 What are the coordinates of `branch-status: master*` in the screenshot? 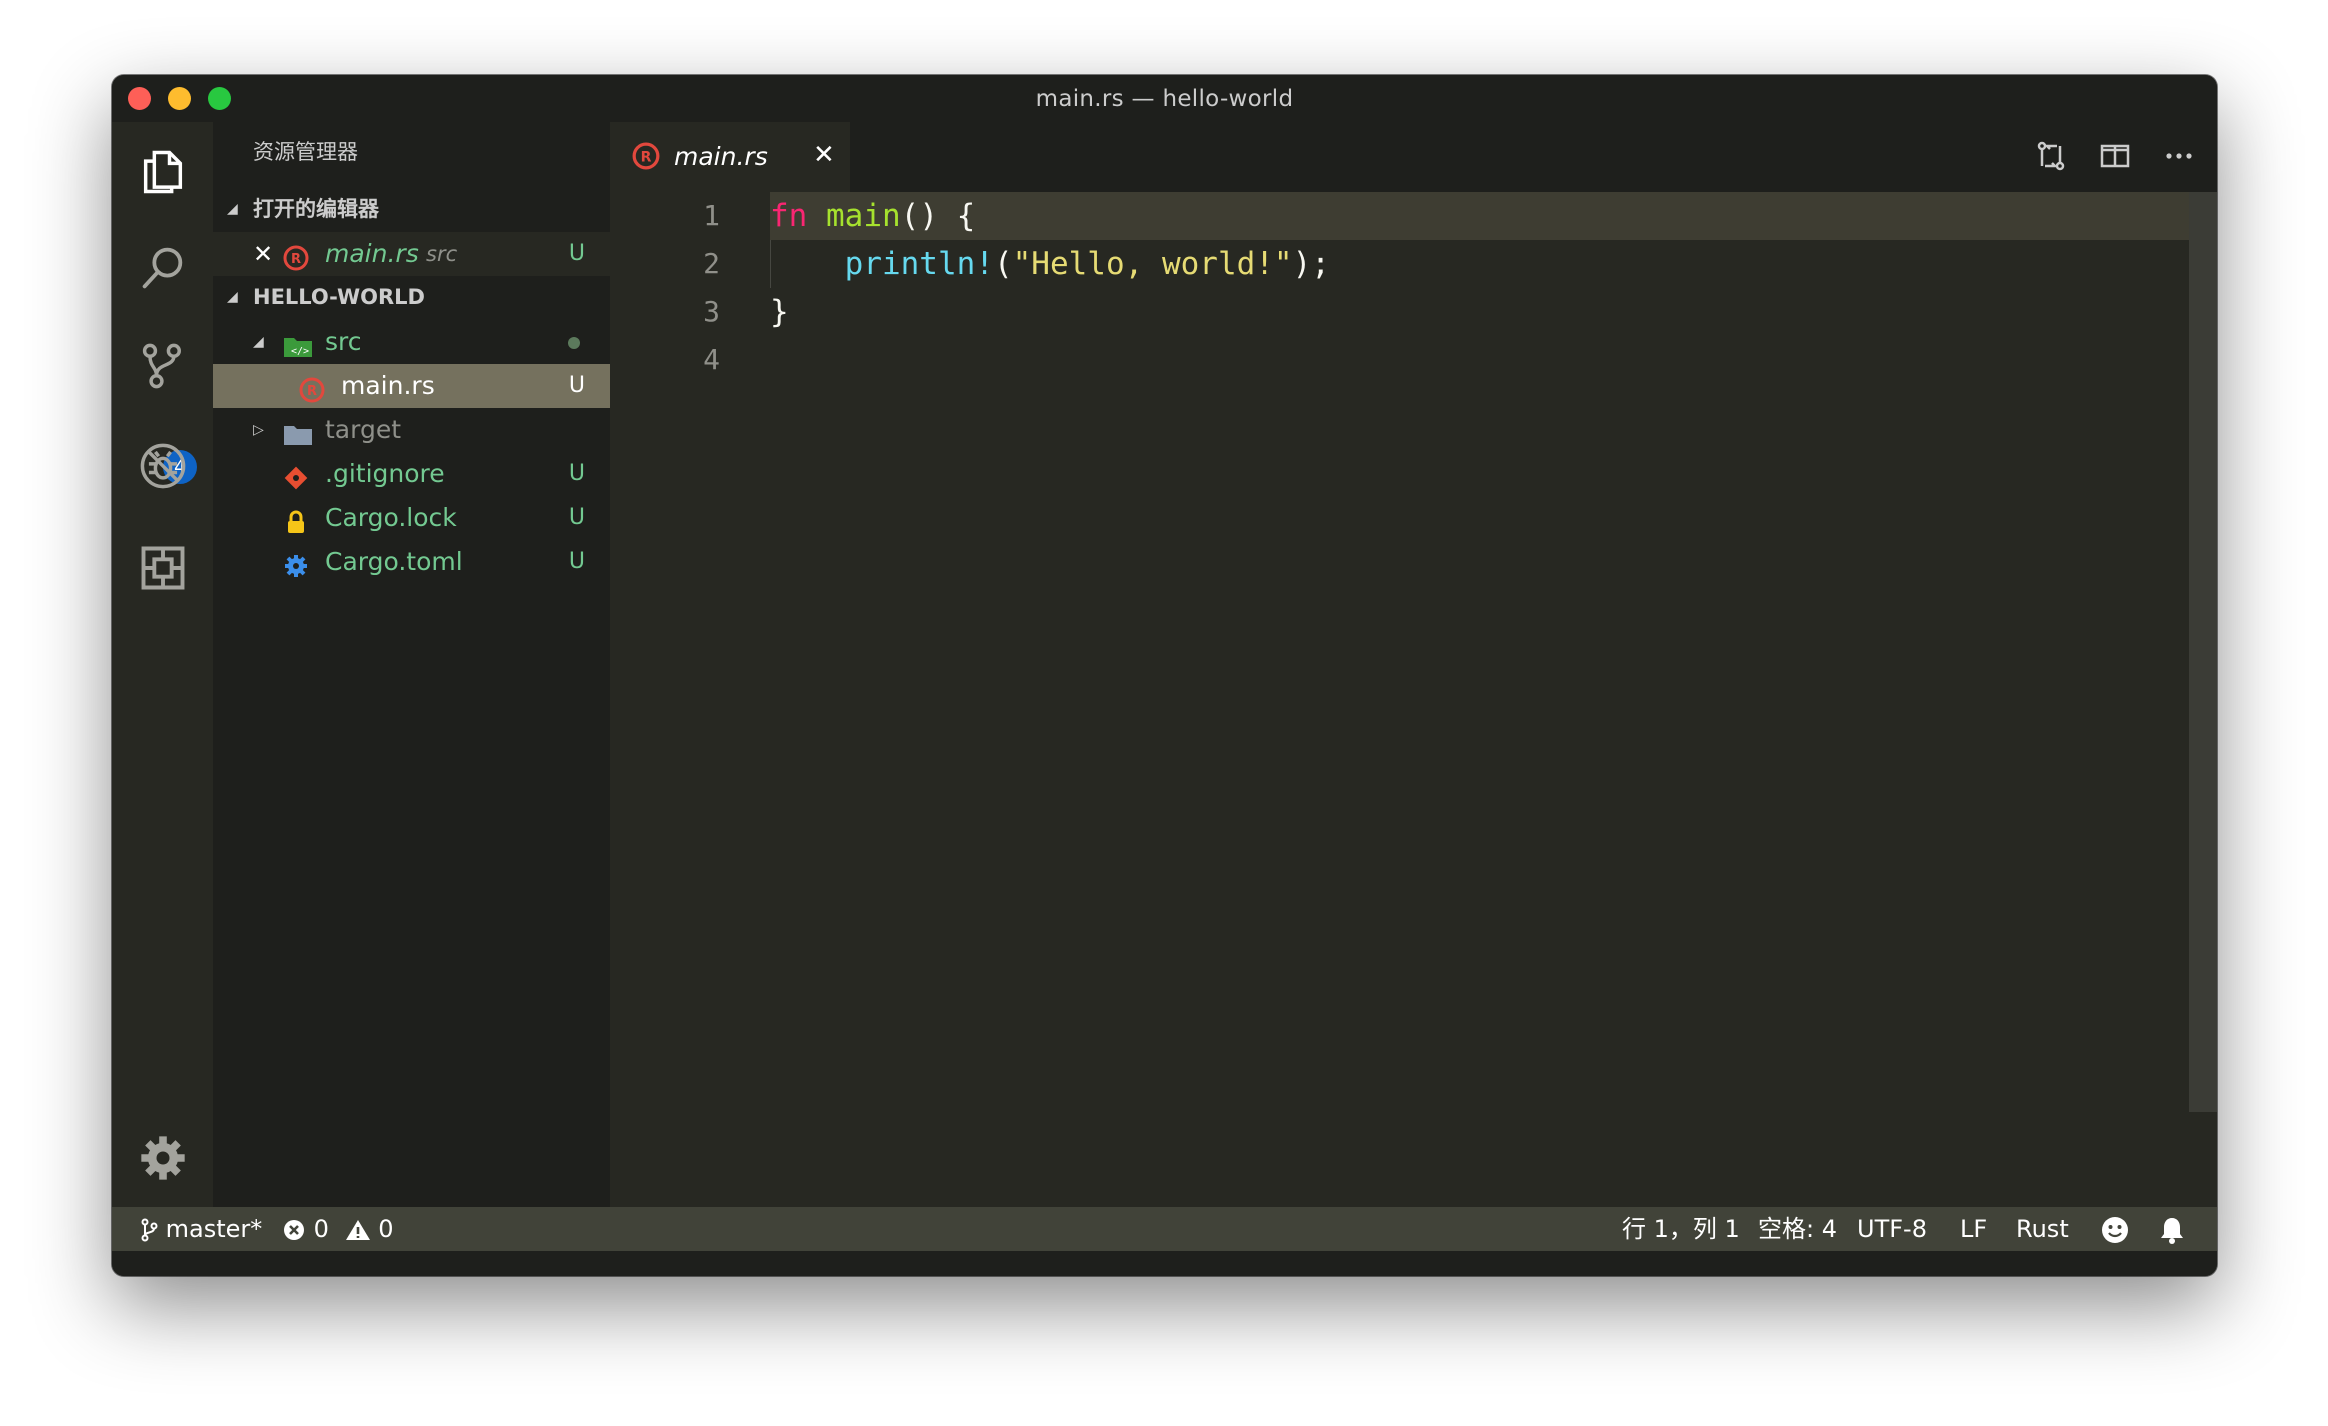 It's located at (201, 1229).